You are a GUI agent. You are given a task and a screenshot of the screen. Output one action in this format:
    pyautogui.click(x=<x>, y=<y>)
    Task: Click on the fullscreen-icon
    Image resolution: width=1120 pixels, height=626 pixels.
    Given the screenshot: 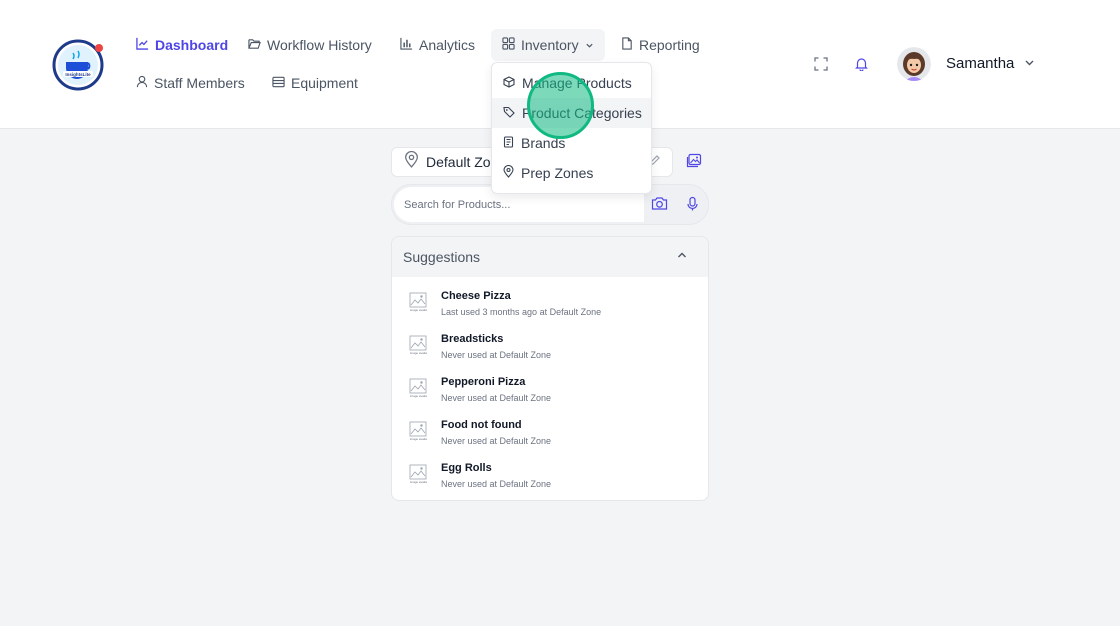 What is the action you would take?
    pyautogui.click(x=821, y=64)
    